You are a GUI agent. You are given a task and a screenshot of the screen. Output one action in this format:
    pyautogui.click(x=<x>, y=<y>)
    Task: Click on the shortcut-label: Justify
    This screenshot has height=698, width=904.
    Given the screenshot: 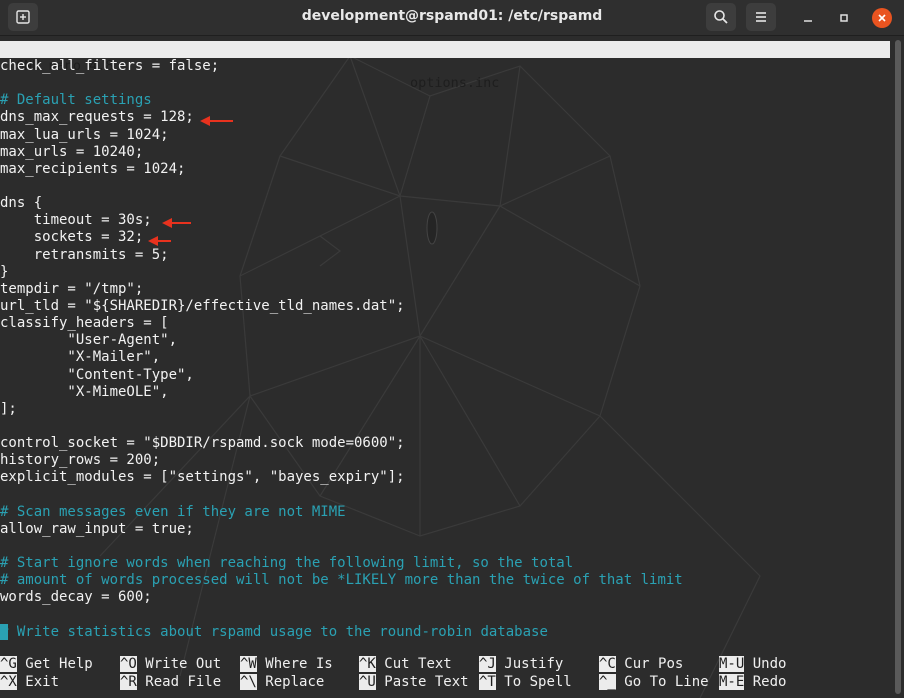 What is the action you would take?
    pyautogui.click(x=534, y=664)
    